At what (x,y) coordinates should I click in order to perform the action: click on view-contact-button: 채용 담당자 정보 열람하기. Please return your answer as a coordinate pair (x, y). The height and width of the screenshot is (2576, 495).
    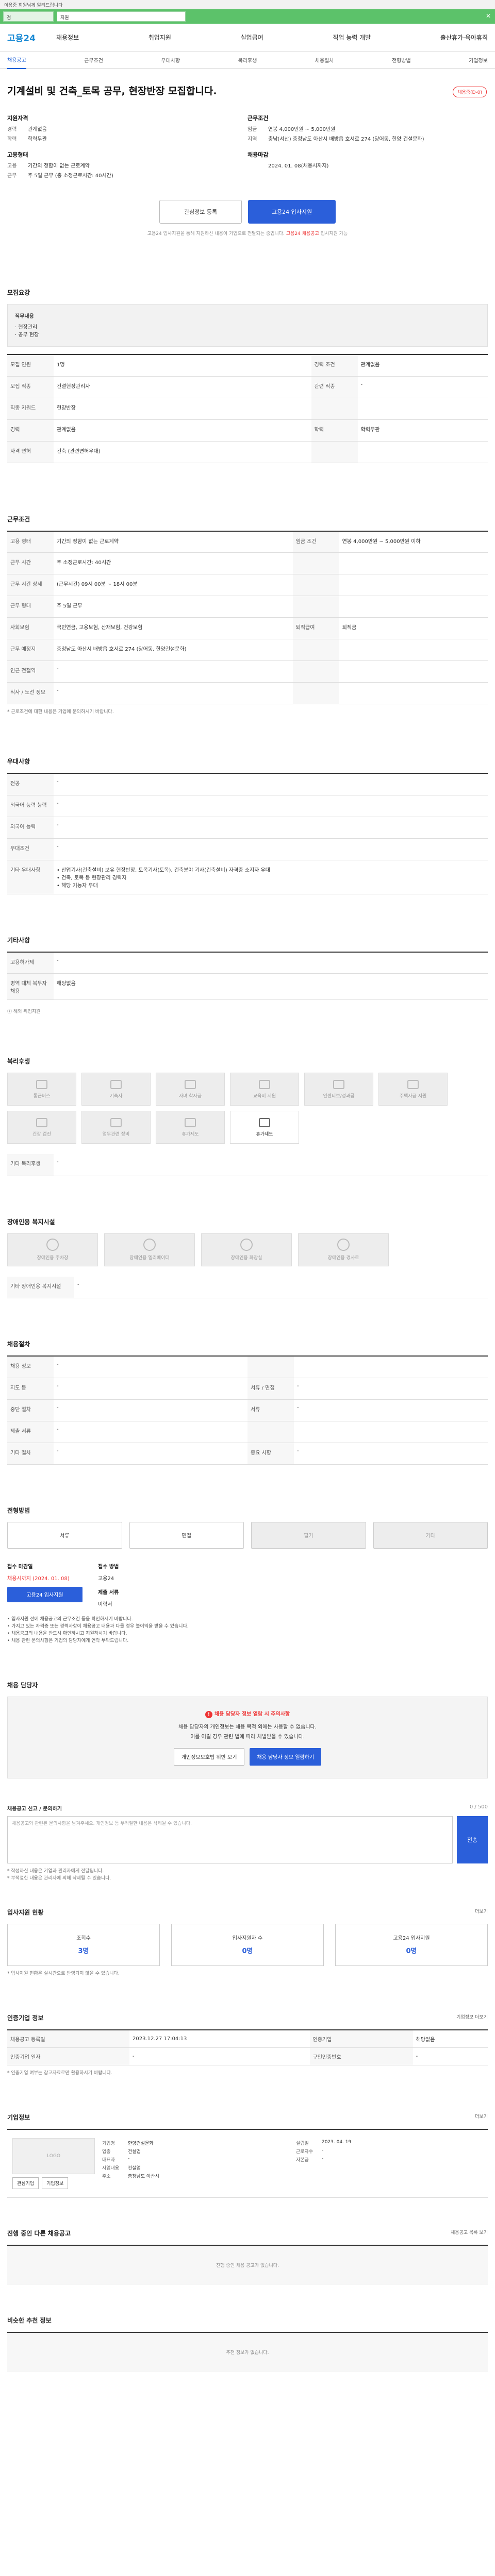
    Looking at the image, I should click on (286, 1757).